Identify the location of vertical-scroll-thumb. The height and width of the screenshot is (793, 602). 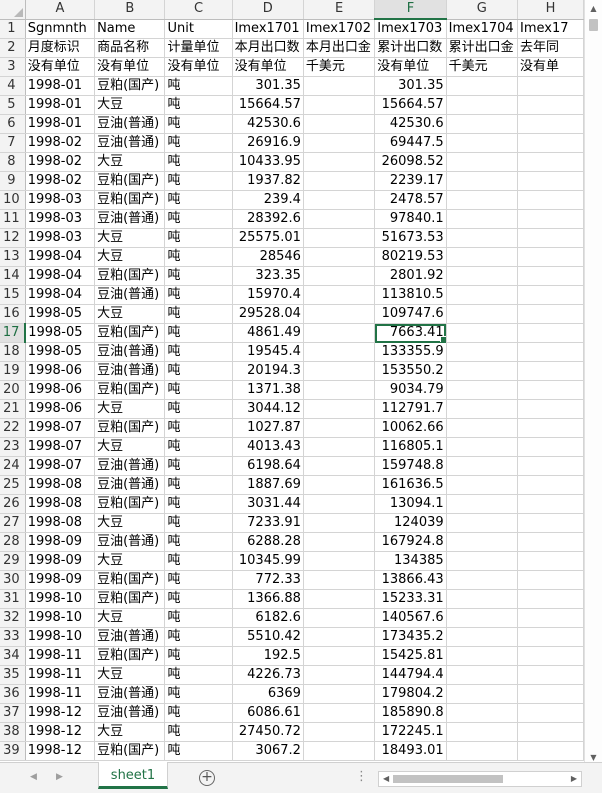
(593, 25).